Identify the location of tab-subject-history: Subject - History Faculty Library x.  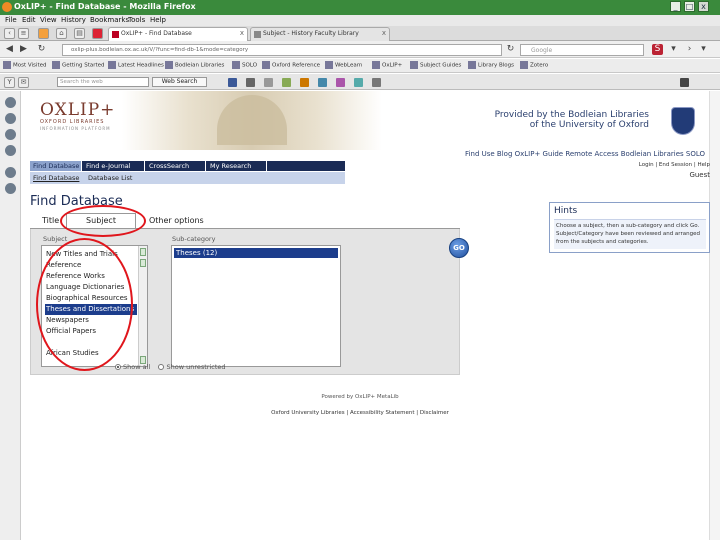
(320, 34).